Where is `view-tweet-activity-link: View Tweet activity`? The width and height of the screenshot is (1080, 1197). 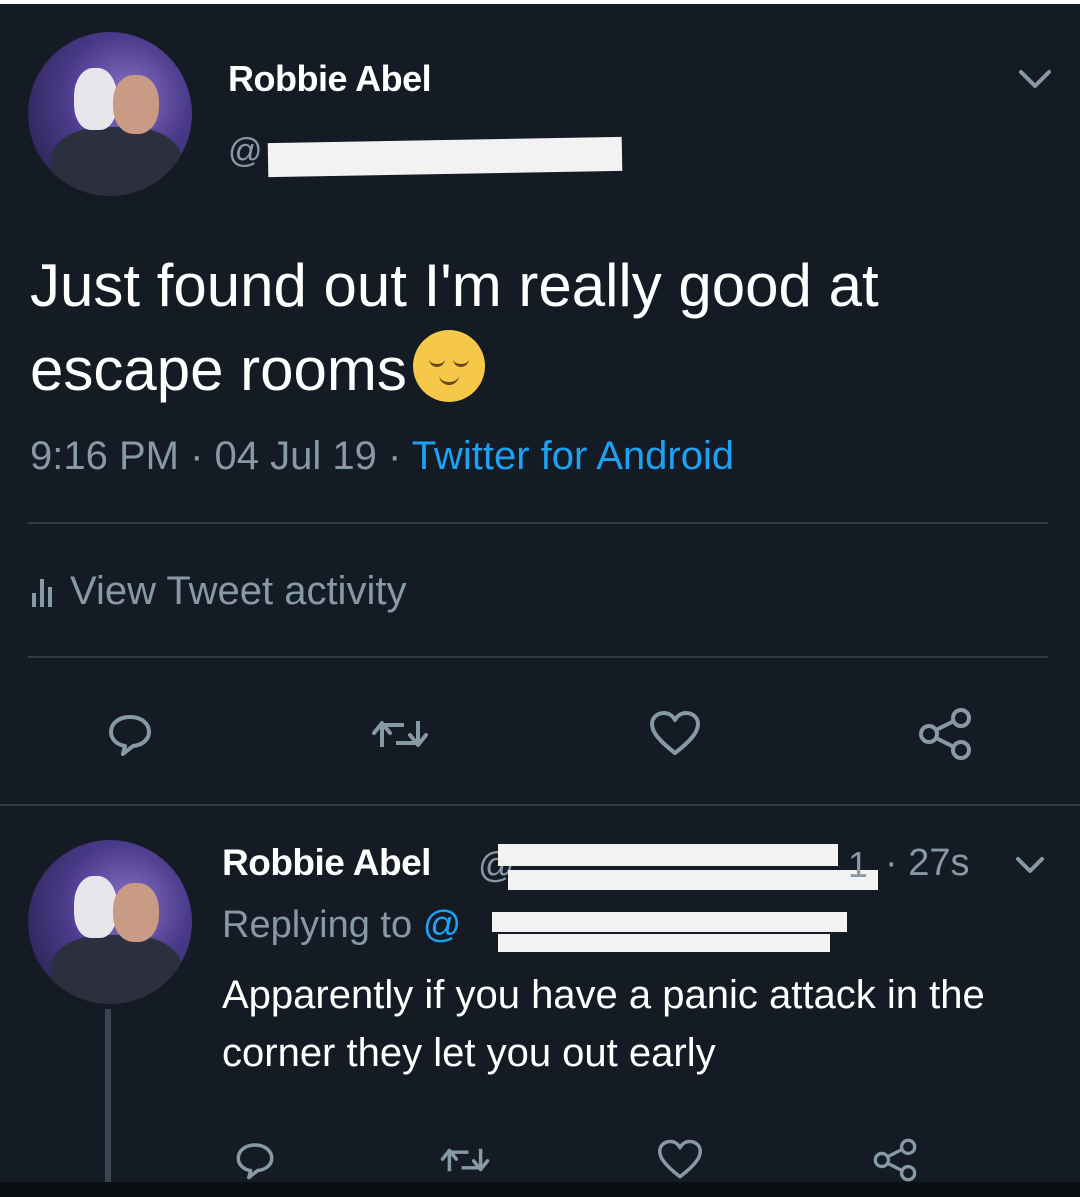 view-tweet-activity-link: View Tweet activity is located at coordinates (219, 591).